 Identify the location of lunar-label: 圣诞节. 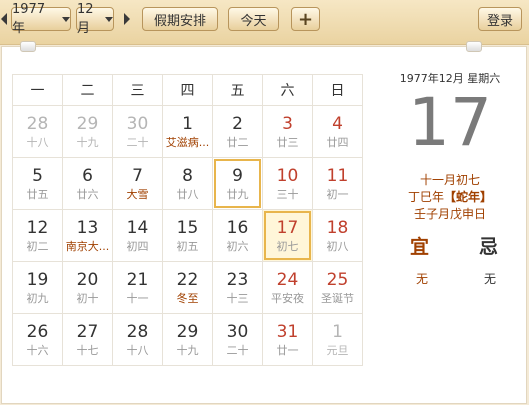
(337, 298).